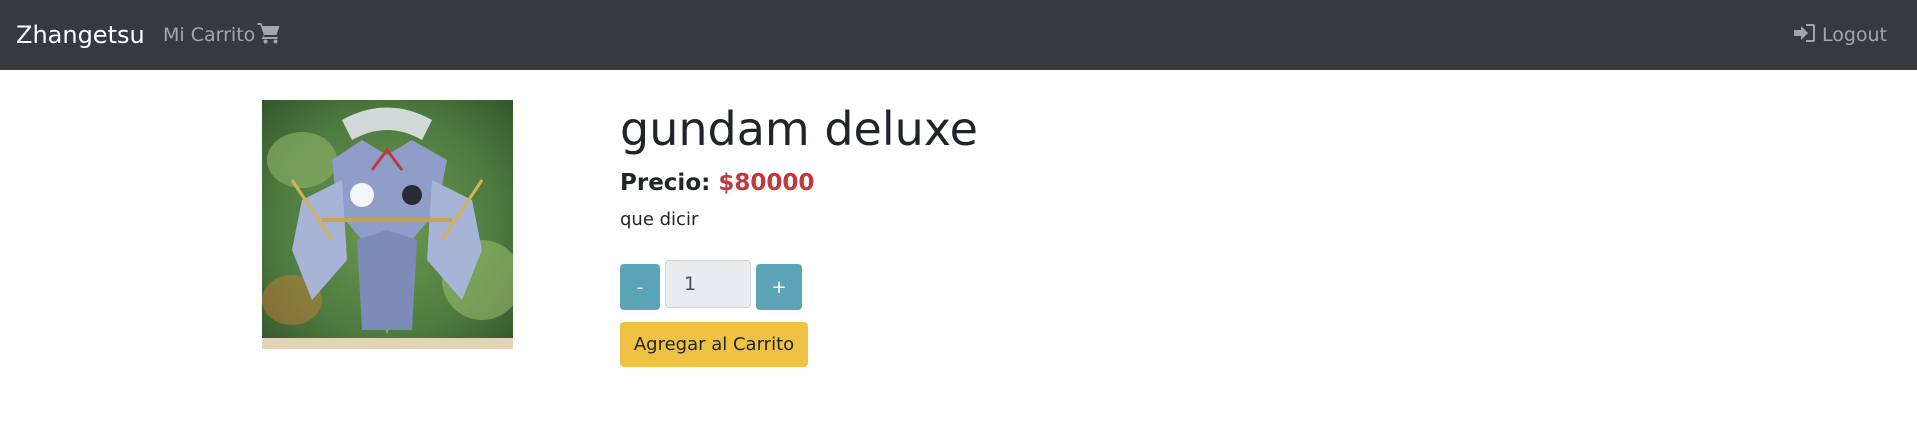 This screenshot has height=448, width=1917. I want to click on price-label: Precio:, so click(665, 183).